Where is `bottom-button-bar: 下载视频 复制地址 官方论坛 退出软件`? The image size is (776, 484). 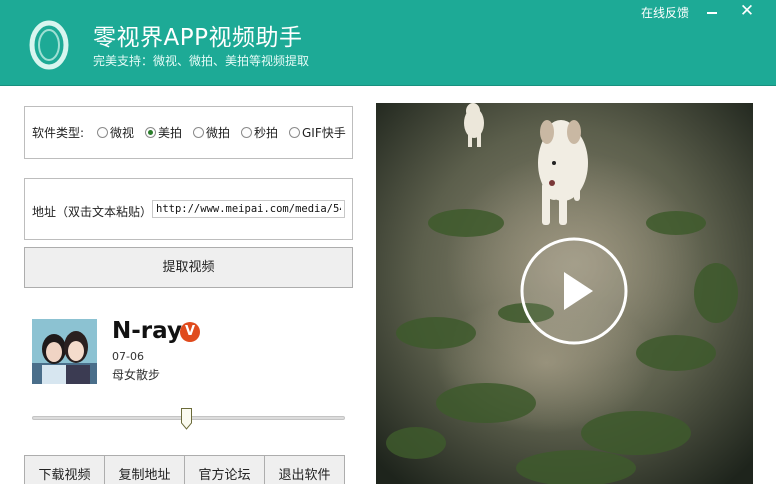
bottom-button-bar: 下载视频 复制地址 官方论坛 退出软件 is located at coordinates (184, 469).